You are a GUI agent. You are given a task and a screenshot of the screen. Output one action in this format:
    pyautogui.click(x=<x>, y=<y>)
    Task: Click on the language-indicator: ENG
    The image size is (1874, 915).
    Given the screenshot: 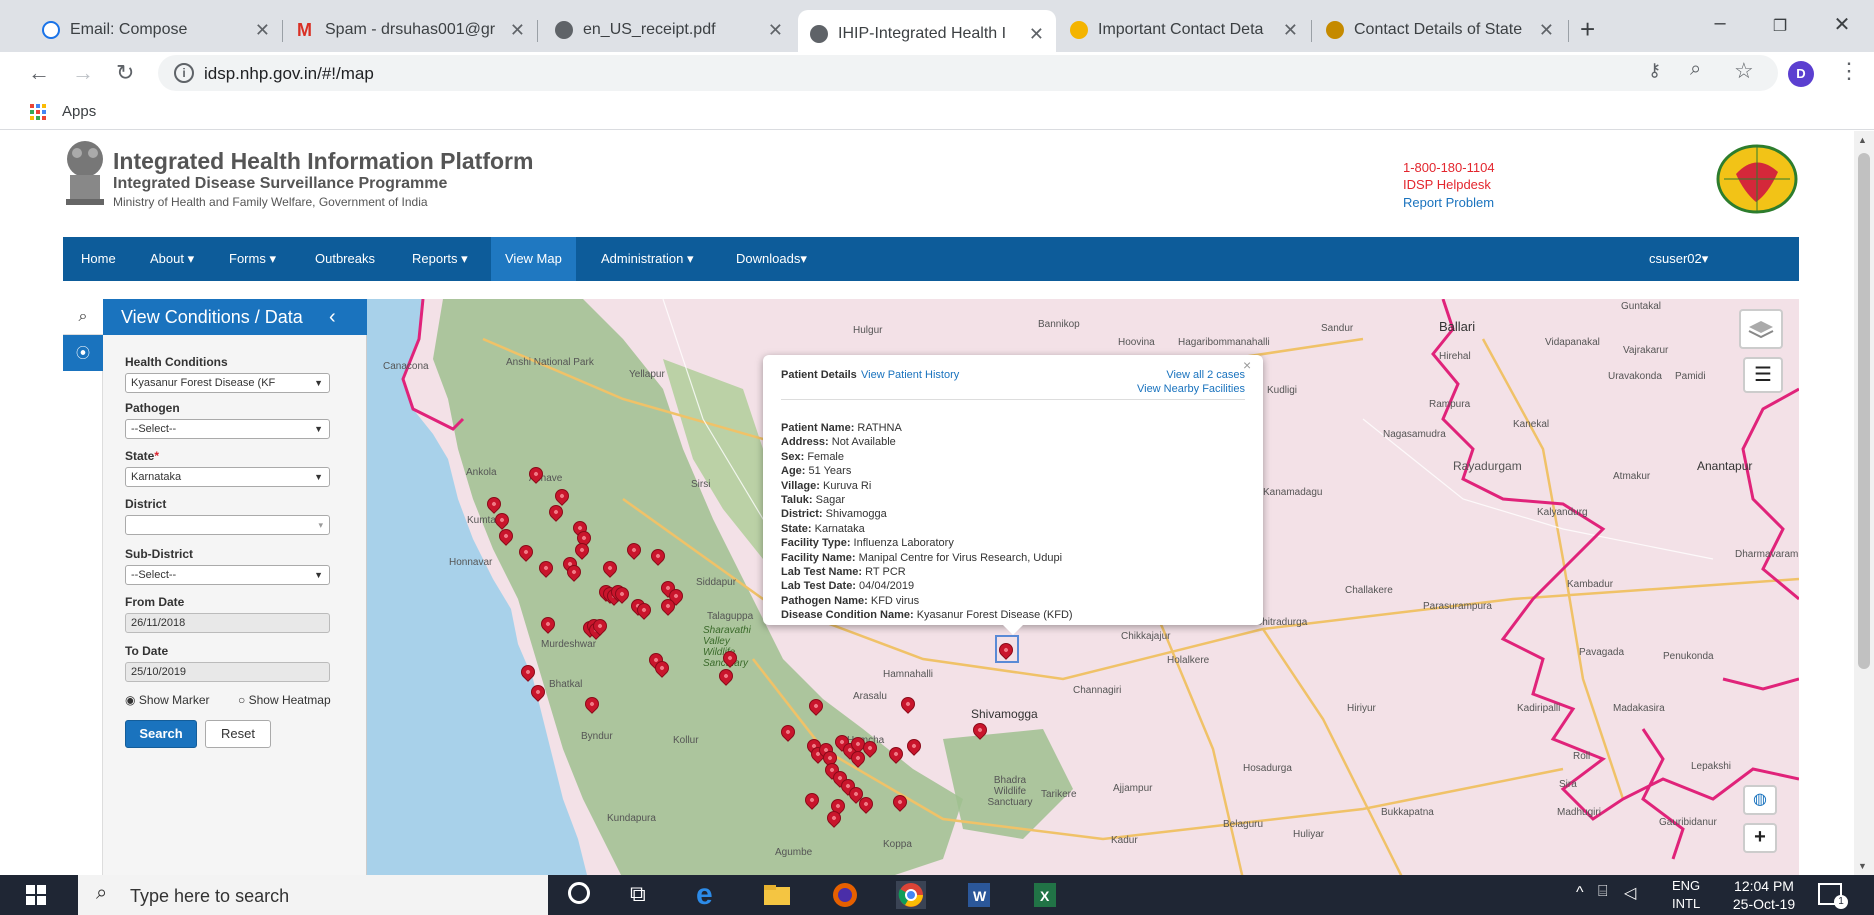 What is the action you would take?
    pyautogui.click(x=1686, y=885)
    